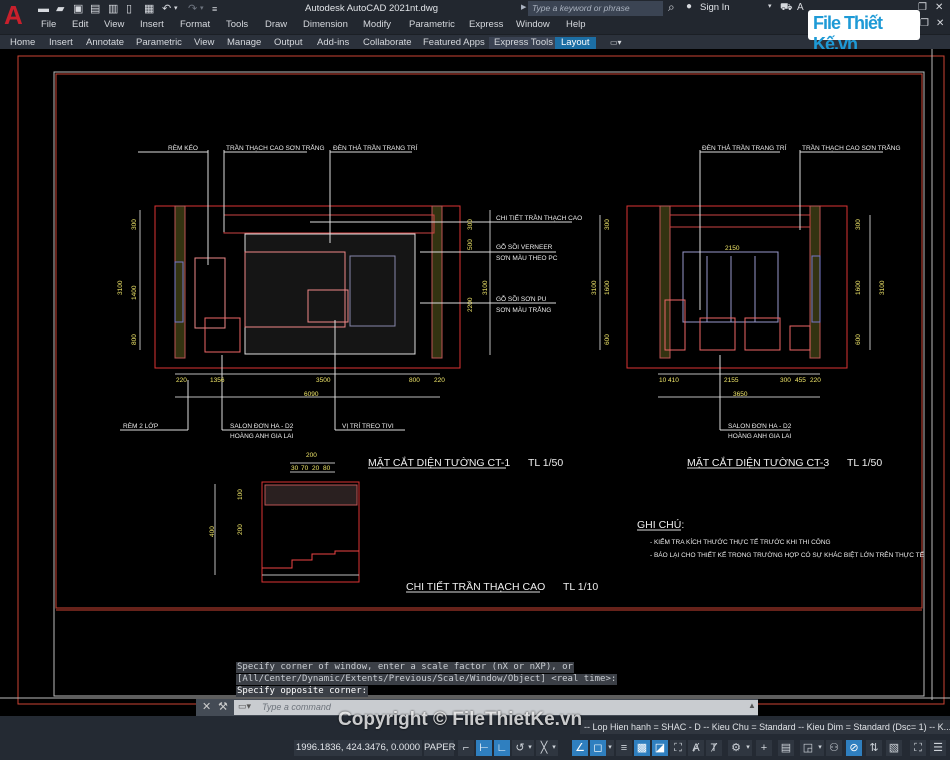 The height and width of the screenshot is (760, 950). Describe the element at coordinates (484, 748) in the screenshot. I see `grid-snap-icon: ⊢` at that location.